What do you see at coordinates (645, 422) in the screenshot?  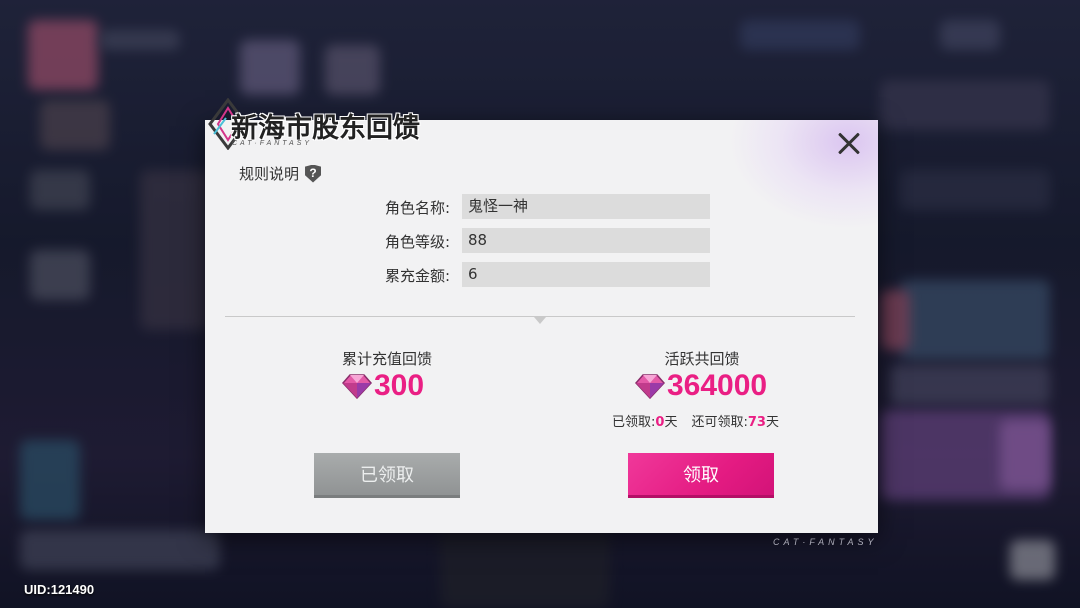 I see `claimed-days: 已领取:0天` at bounding box center [645, 422].